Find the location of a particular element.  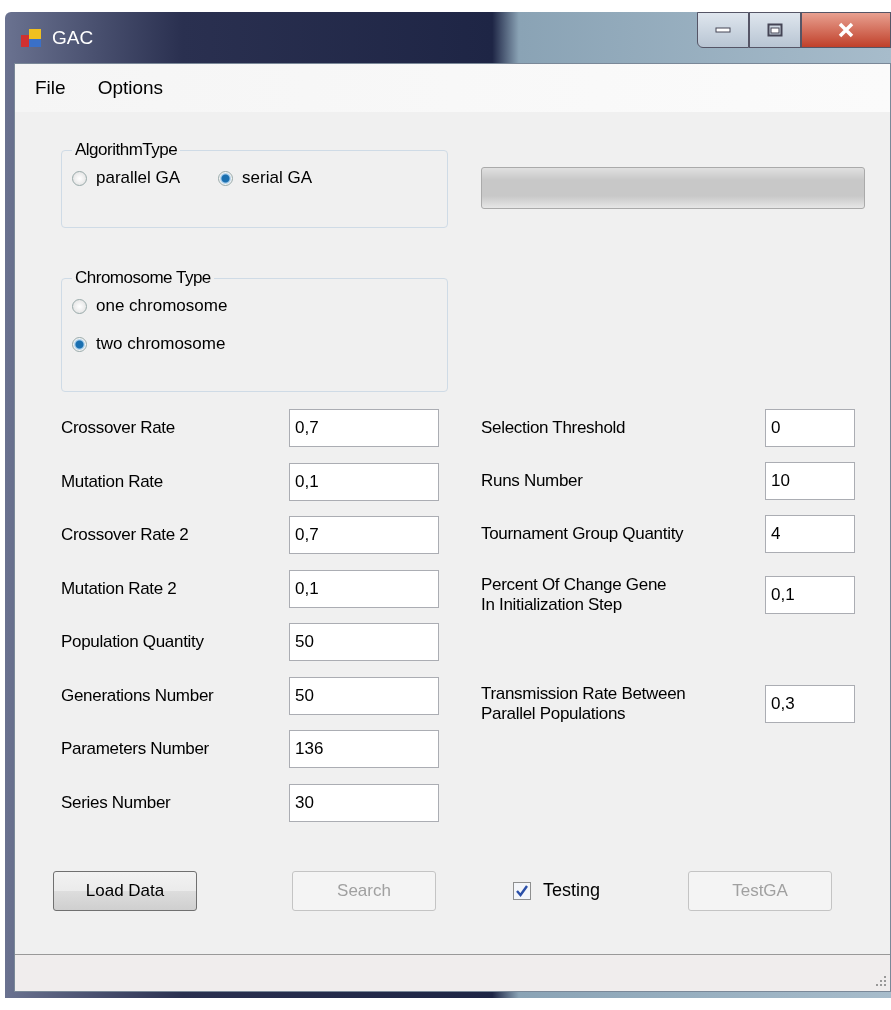

field-label: Crossover Rate 2 is located at coordinates (125, 535).